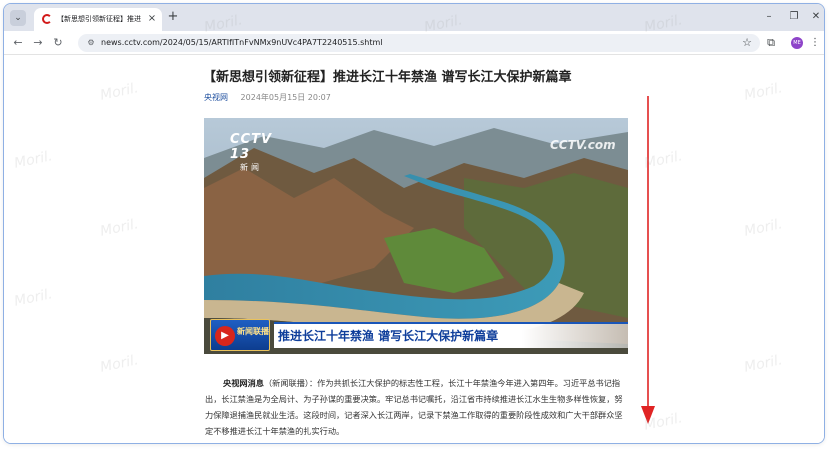 This screenshot has width=832, height=451. I want to click on article-date: 2024年05月15日 20:07, so click(285, 97).